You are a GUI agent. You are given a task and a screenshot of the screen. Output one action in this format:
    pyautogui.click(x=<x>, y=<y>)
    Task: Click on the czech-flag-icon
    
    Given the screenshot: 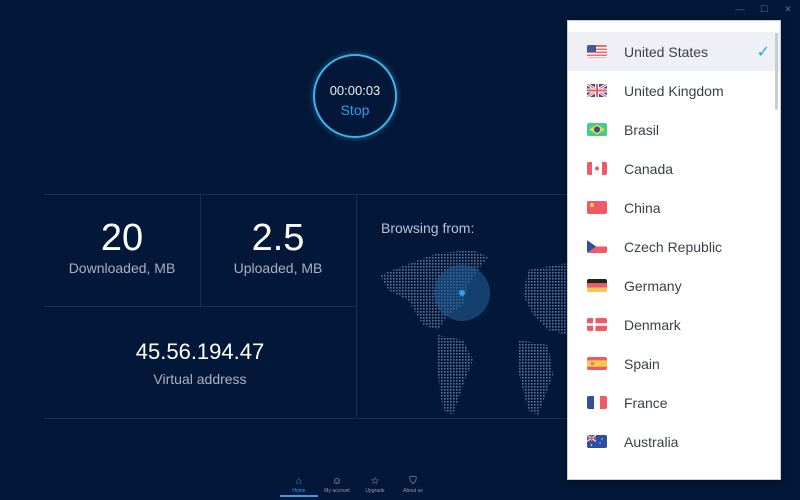 What is the action you would take?
    pyautogui.click(x=597, y=246)
    